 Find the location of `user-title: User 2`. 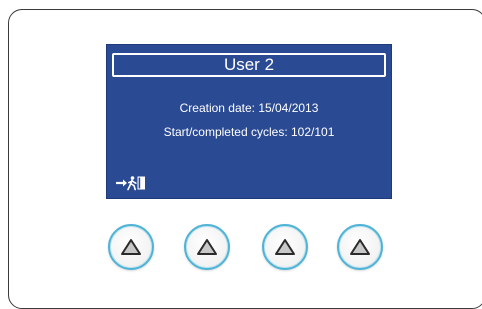

user-title: User 2 is located at coordinates (249, 65).